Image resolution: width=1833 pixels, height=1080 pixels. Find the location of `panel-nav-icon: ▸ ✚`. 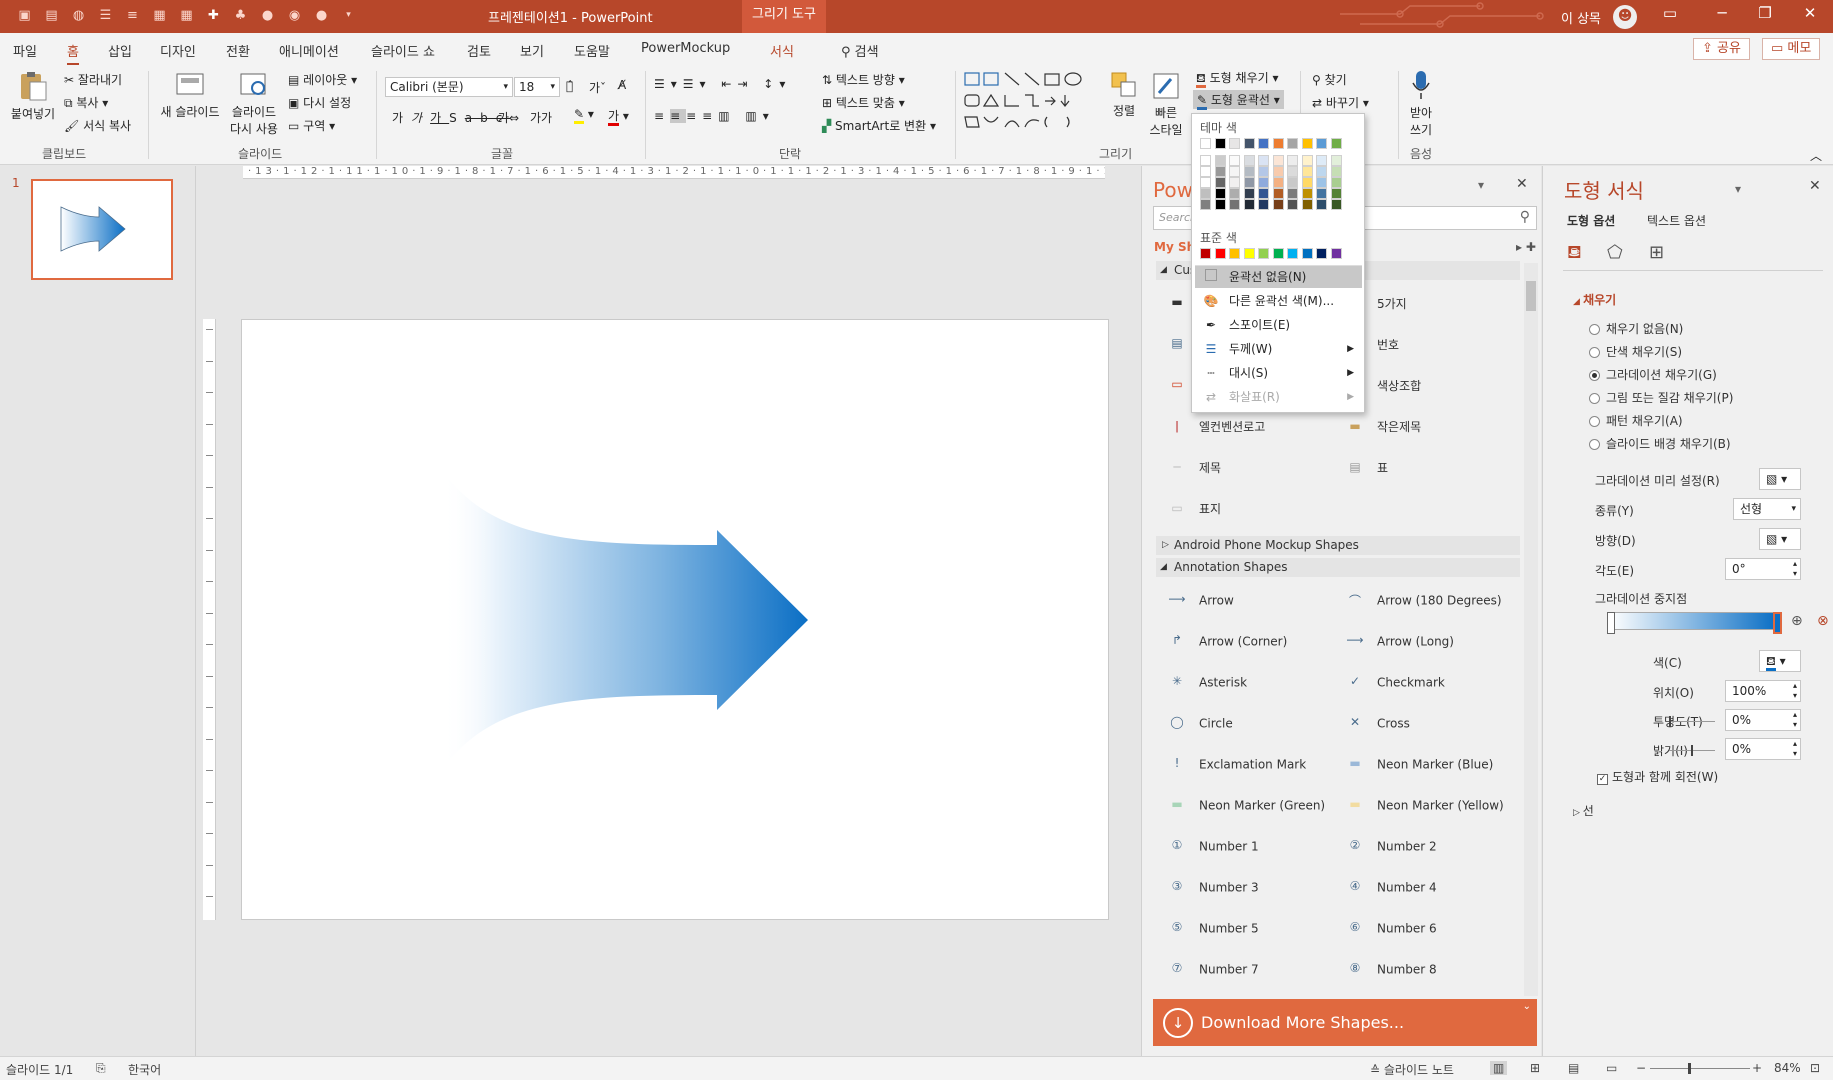

panel-nav-icon: ▸ ✚ is located at coordinates (1526, 247).